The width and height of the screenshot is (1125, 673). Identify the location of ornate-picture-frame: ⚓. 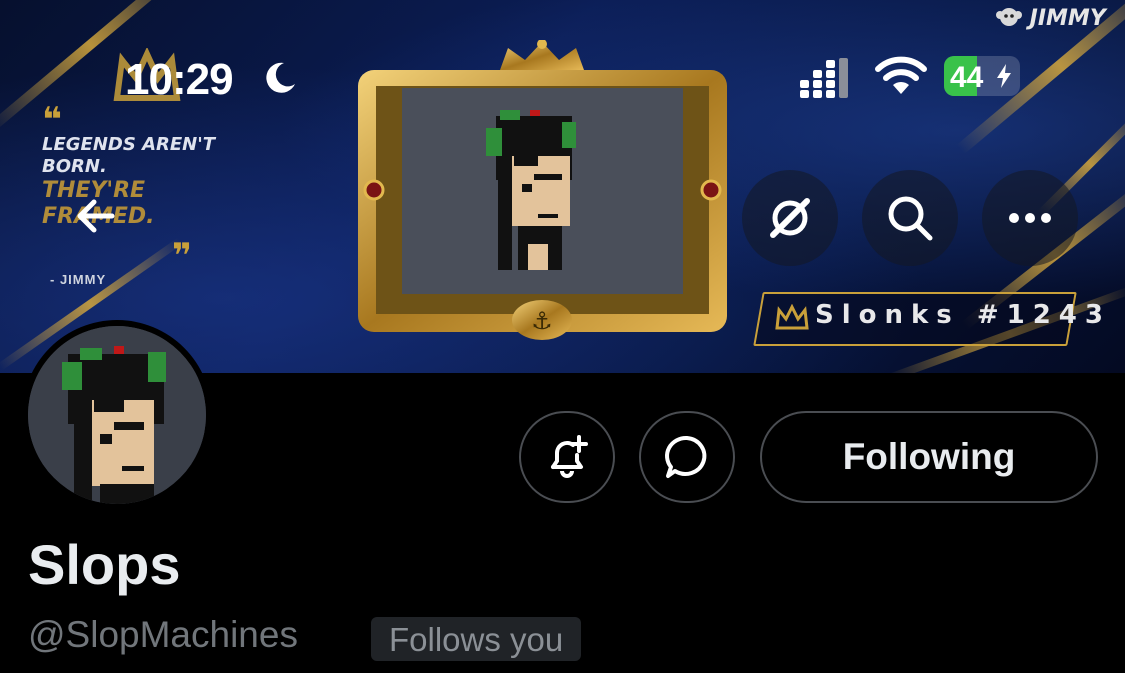
(542, 190).